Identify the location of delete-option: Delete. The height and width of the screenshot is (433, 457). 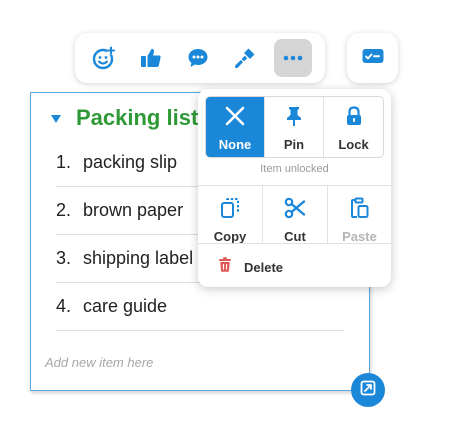
(250, 267).